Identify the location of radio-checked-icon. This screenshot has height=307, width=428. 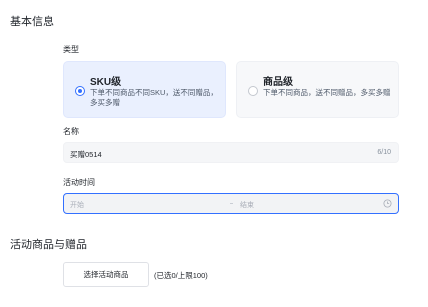
(80, 91).